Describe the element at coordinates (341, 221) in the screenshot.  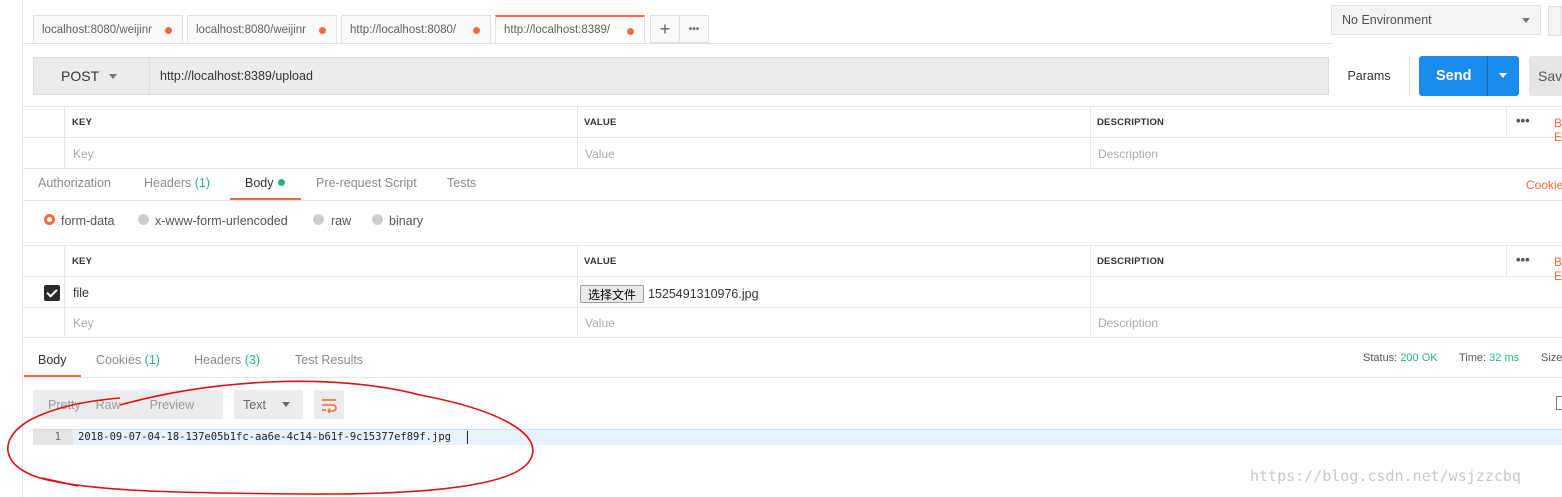
I see `raw-label: raw` at that location.